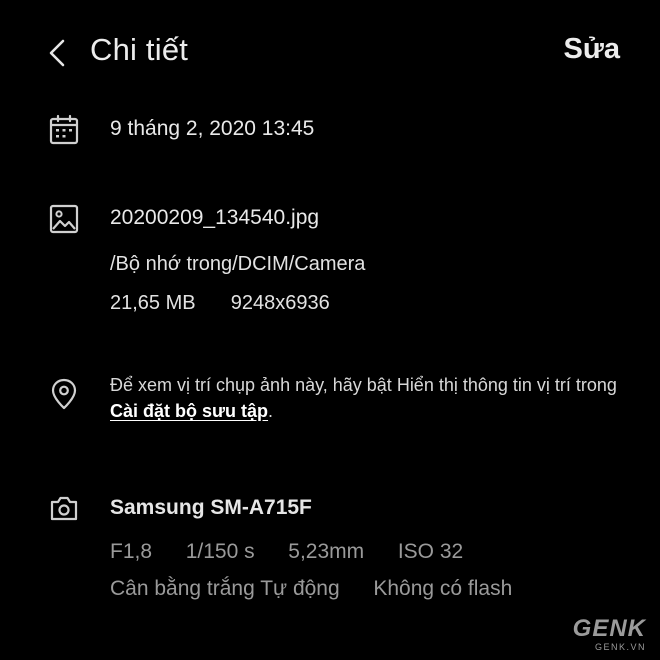 The image size is (660, 660). Describe the element at coordinates (153, 303) in the screenshot. I see `file-size-text: 21,65 MB` at that location.